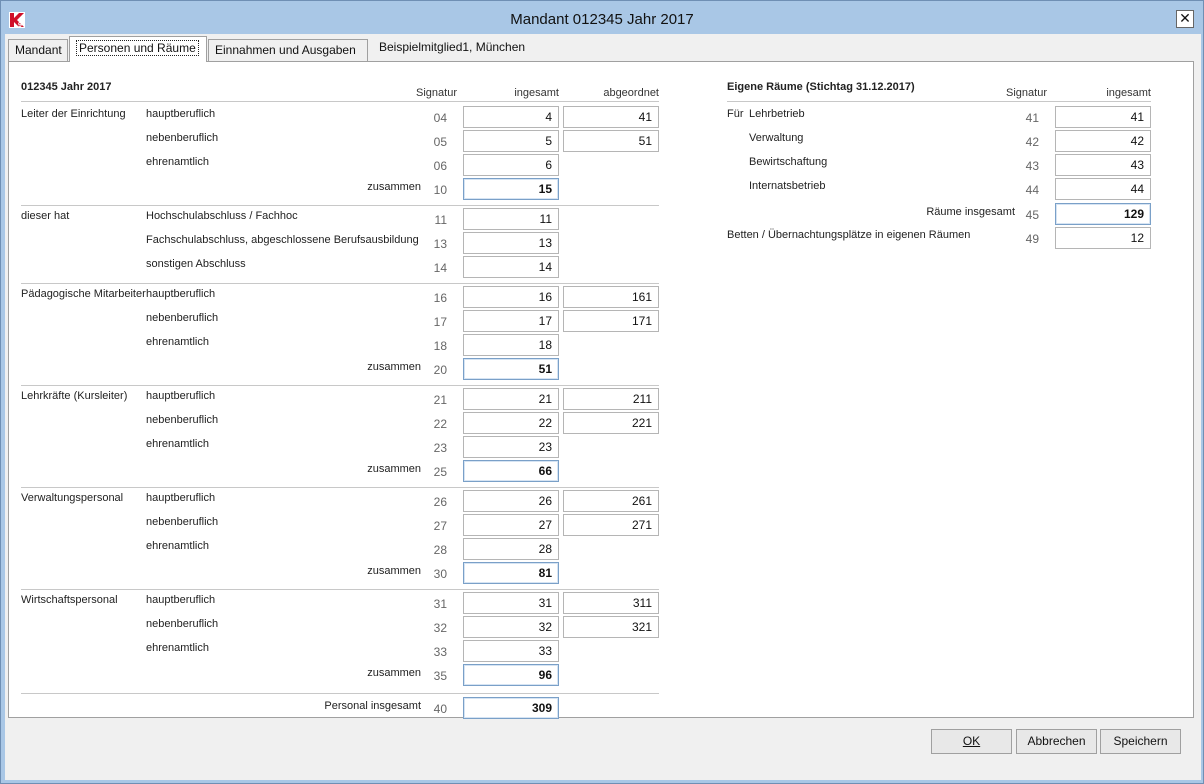 The height and width of the screenshot is (784, 1204). Describe the element at coordinates (511, 165) in the screenshot. I see `ingesamt-field: 6` at that location.